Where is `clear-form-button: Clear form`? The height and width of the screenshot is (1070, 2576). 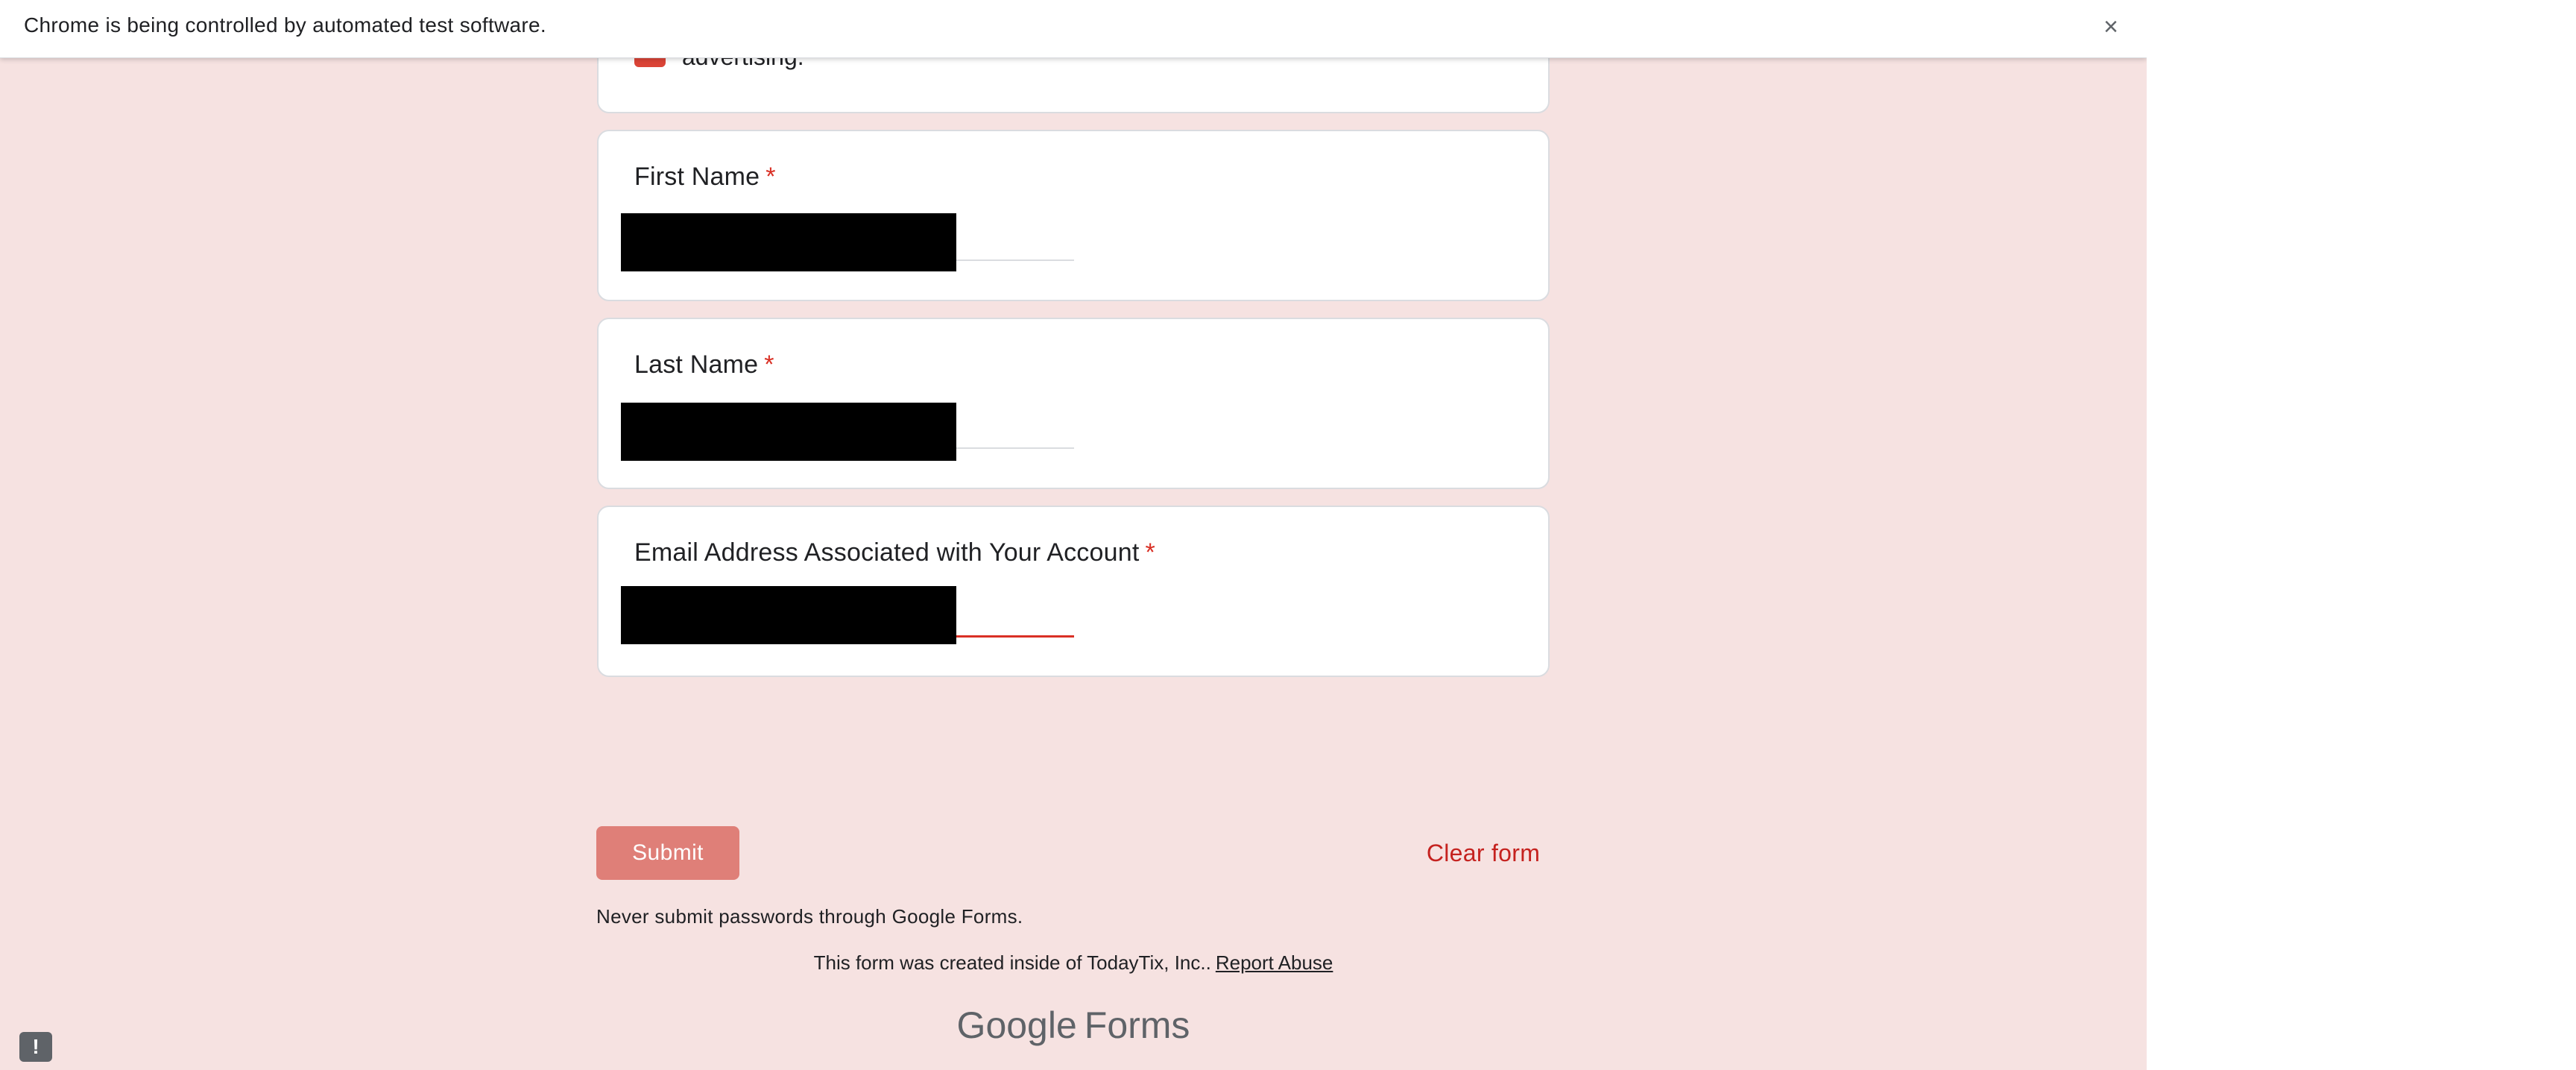
clear-form-button: Clear form is located at coordinates (1483, 853).